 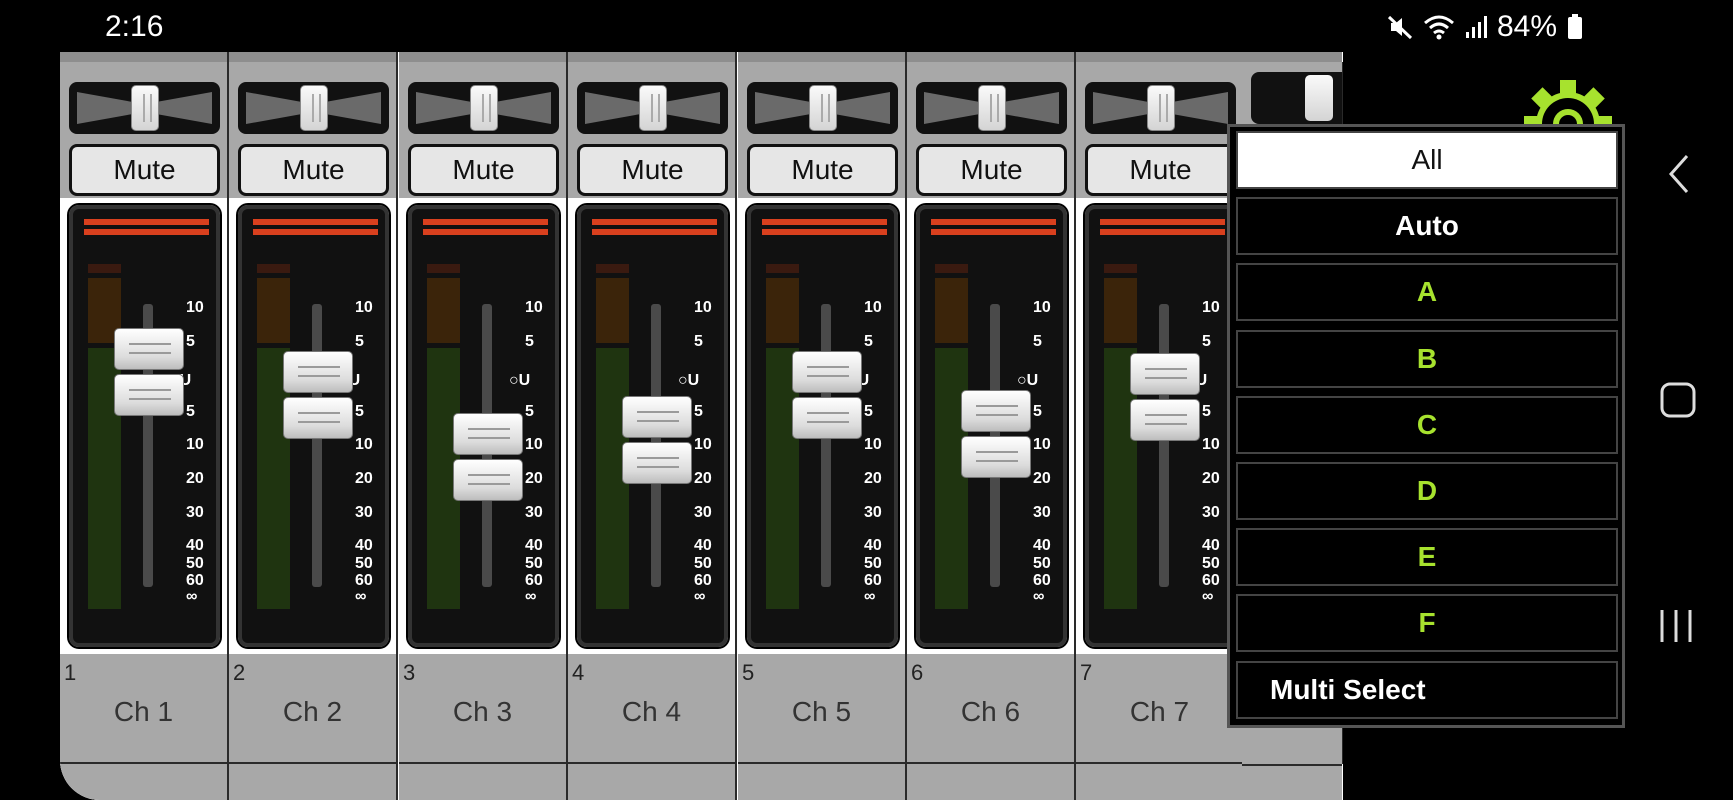 What do you see at coordinates (1427, 292) in the screenshot?
I see `menu-item-a: A` at bounding box center [1427, 292].